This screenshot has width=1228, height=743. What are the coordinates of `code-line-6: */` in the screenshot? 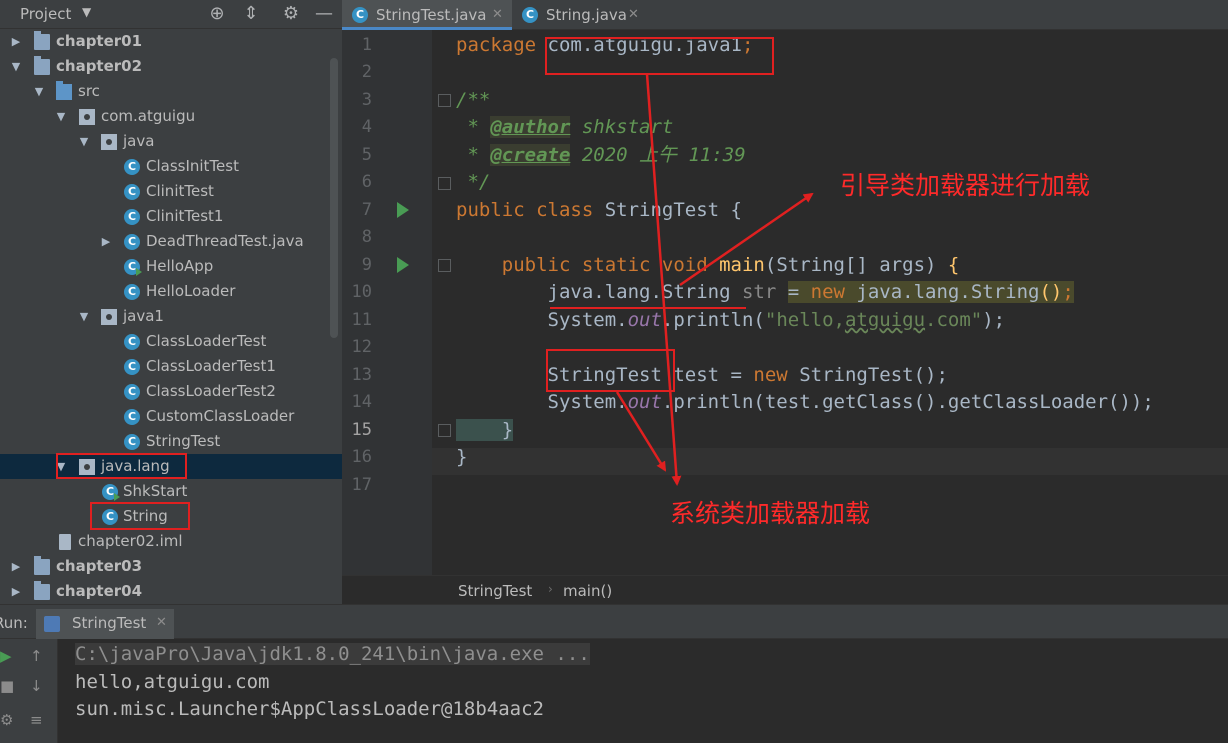 It's located at (473, 182).